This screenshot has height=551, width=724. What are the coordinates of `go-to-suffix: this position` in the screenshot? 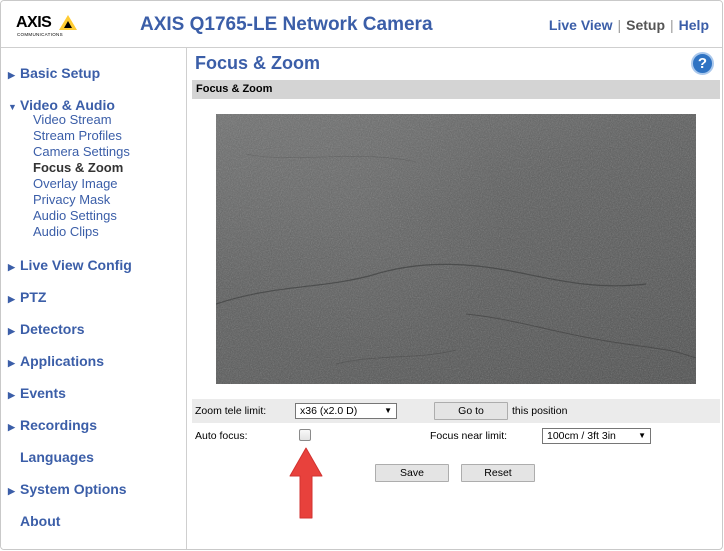 It's located at (540, 411).